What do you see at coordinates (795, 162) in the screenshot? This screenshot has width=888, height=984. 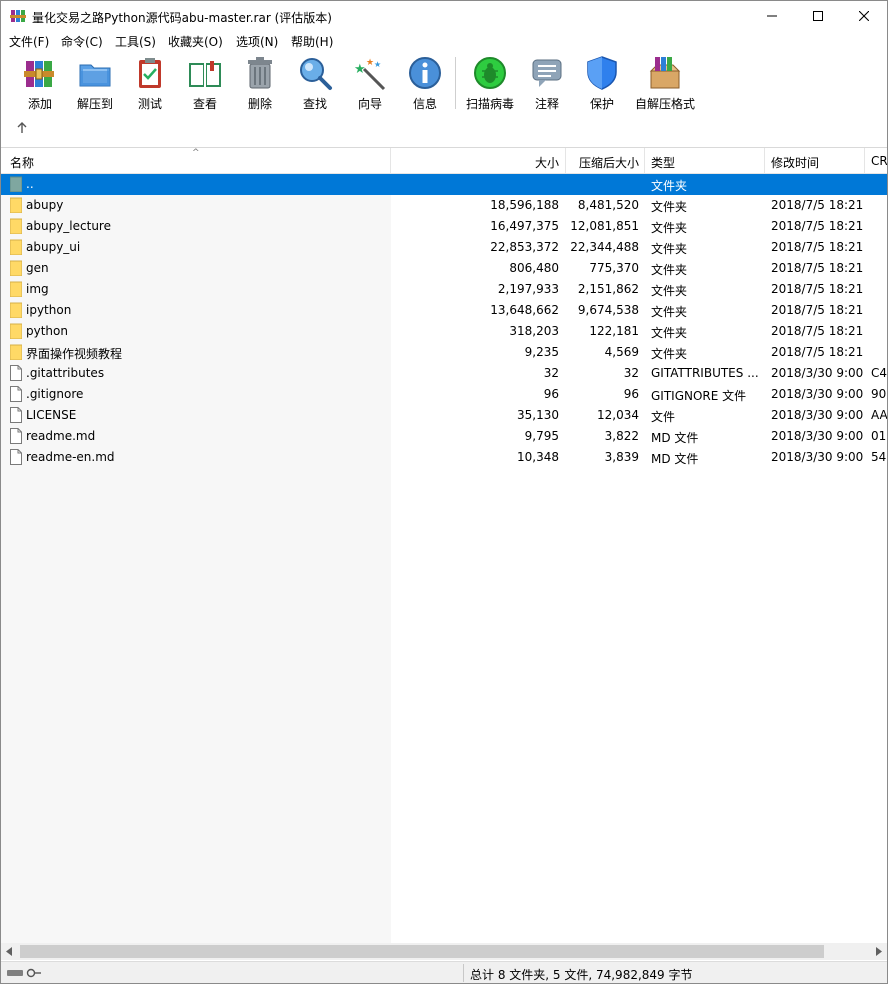 I see `col-modified: 修改时间` at bounding box center [795, 162].